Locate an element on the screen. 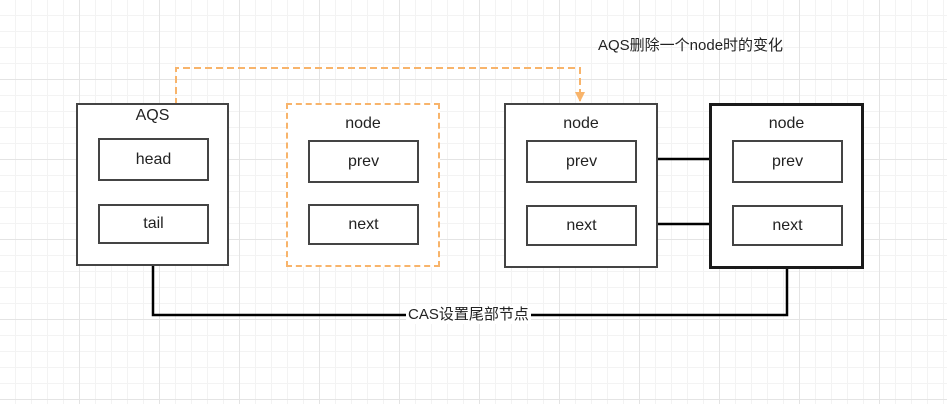 Image resolution: width=947 pixels, height=404 pixels. aqs-title: AQS is located at coordinates (152, 115).